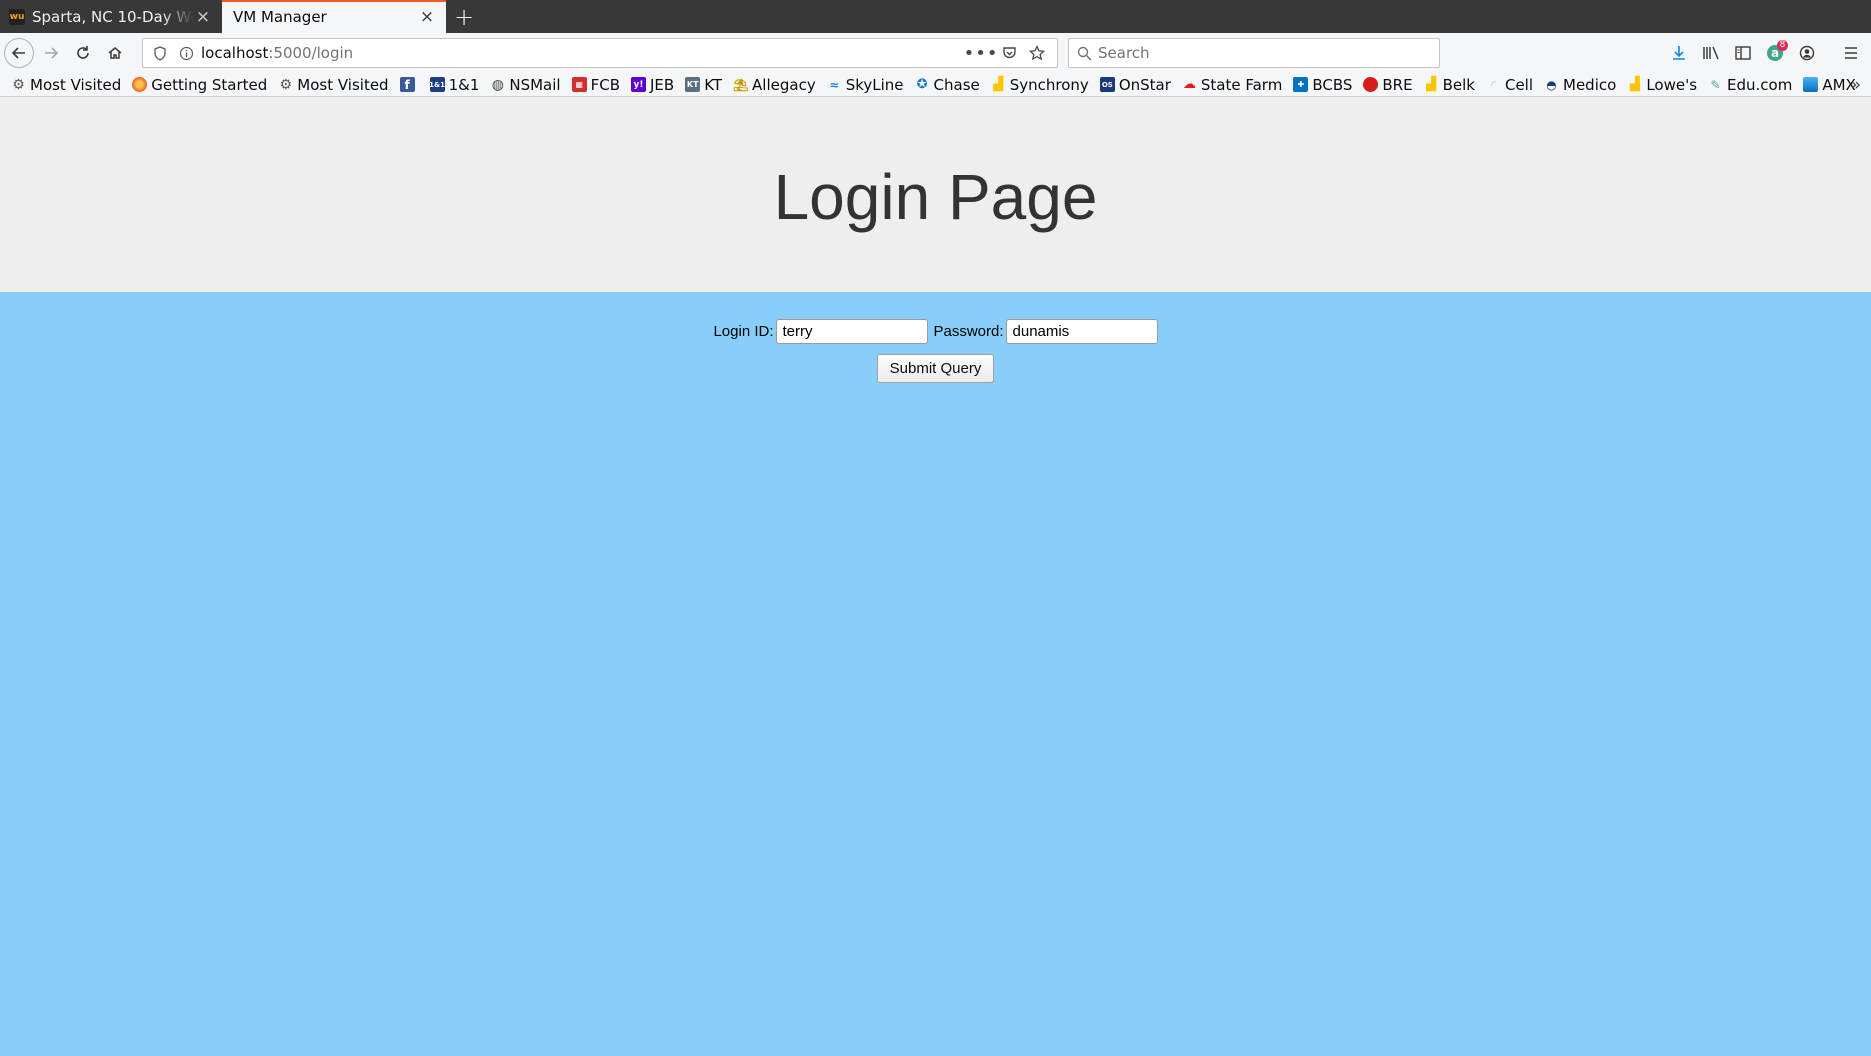 Image resolution: width=1871 pixels, height=1056 pixels. I want to click on info-icon, so click(186, 53).